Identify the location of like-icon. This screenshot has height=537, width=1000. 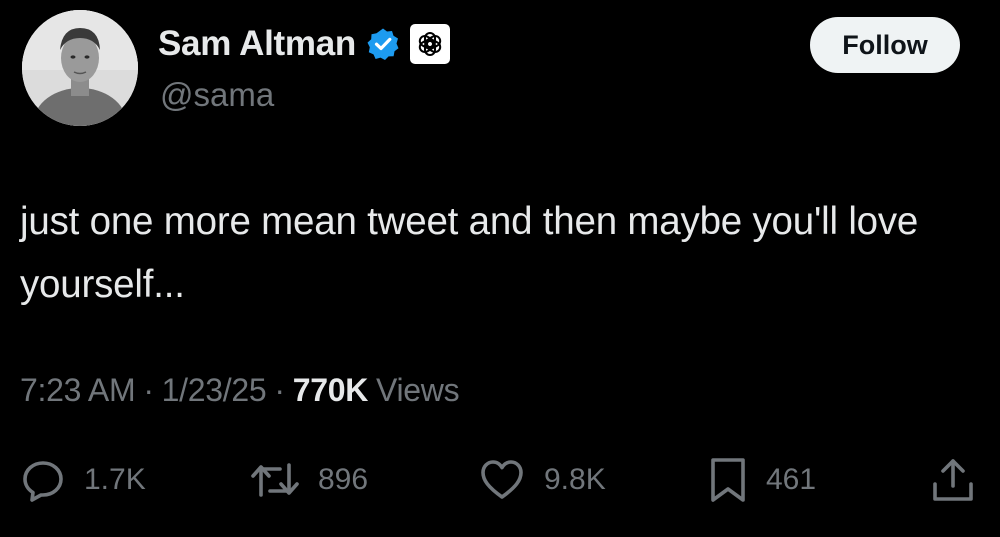
(502, 479).